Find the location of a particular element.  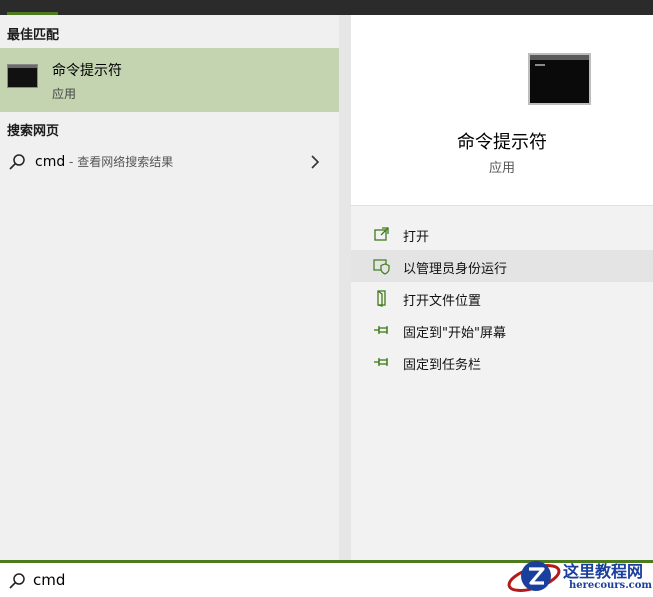

shield-icon is located at coordinates (381, 267).